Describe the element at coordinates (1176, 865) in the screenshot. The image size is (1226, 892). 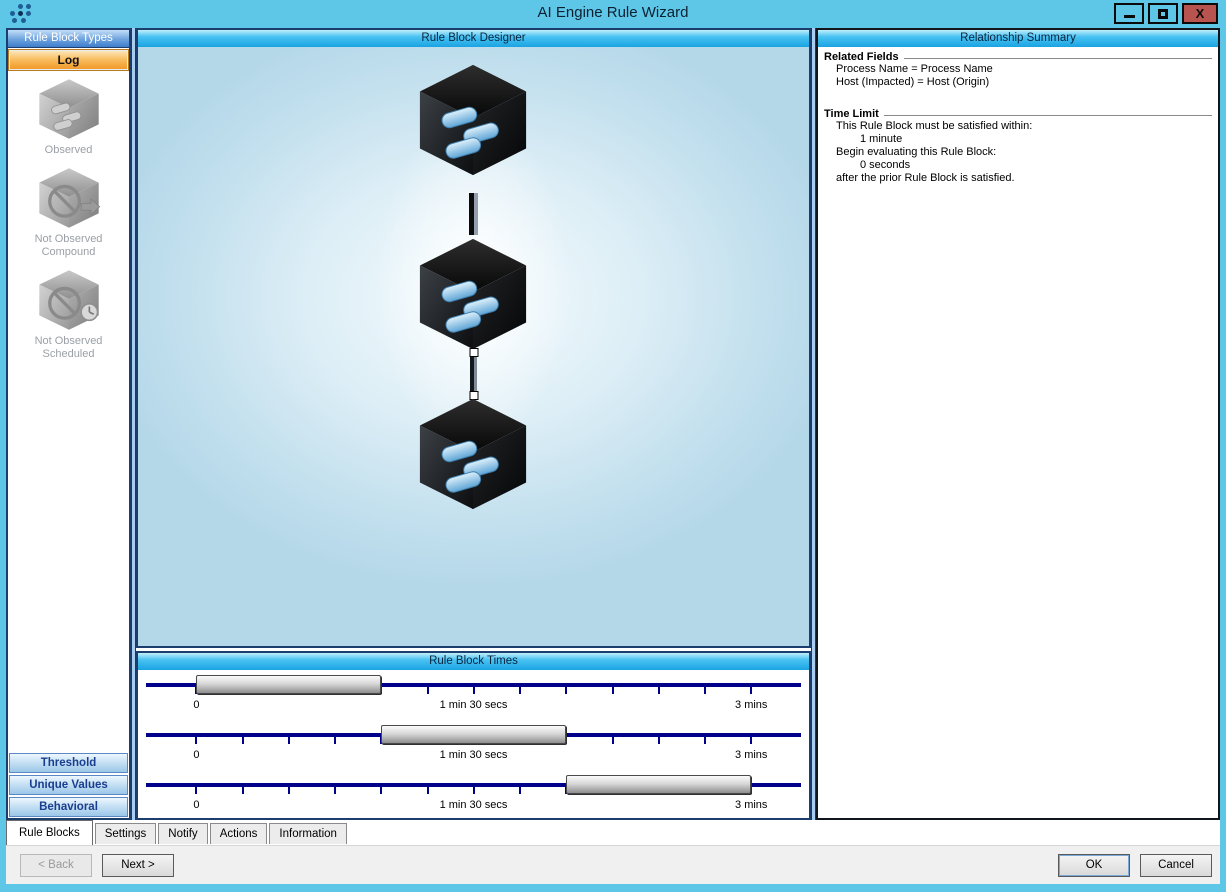
I see `cancel-button: Cancel` at that location.